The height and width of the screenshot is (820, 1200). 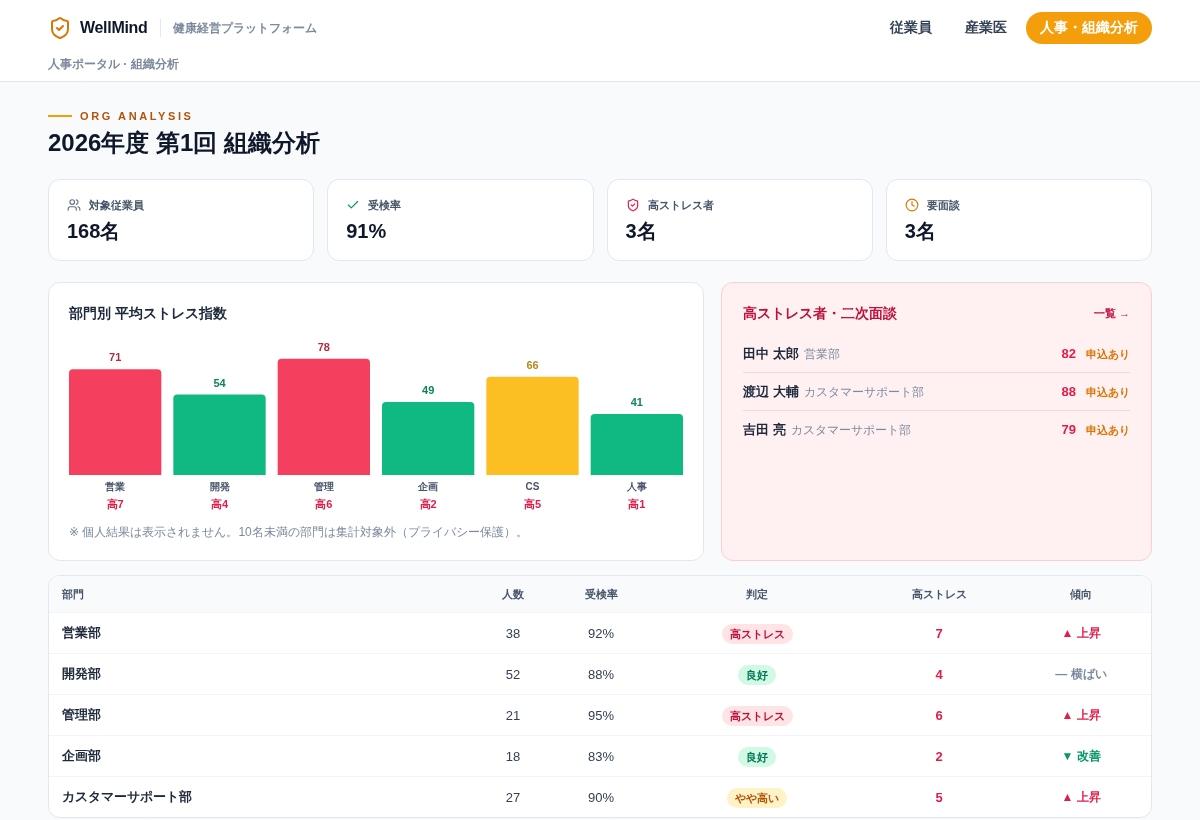 I want to click on column-header: 部門, so click(x=72, y=594).